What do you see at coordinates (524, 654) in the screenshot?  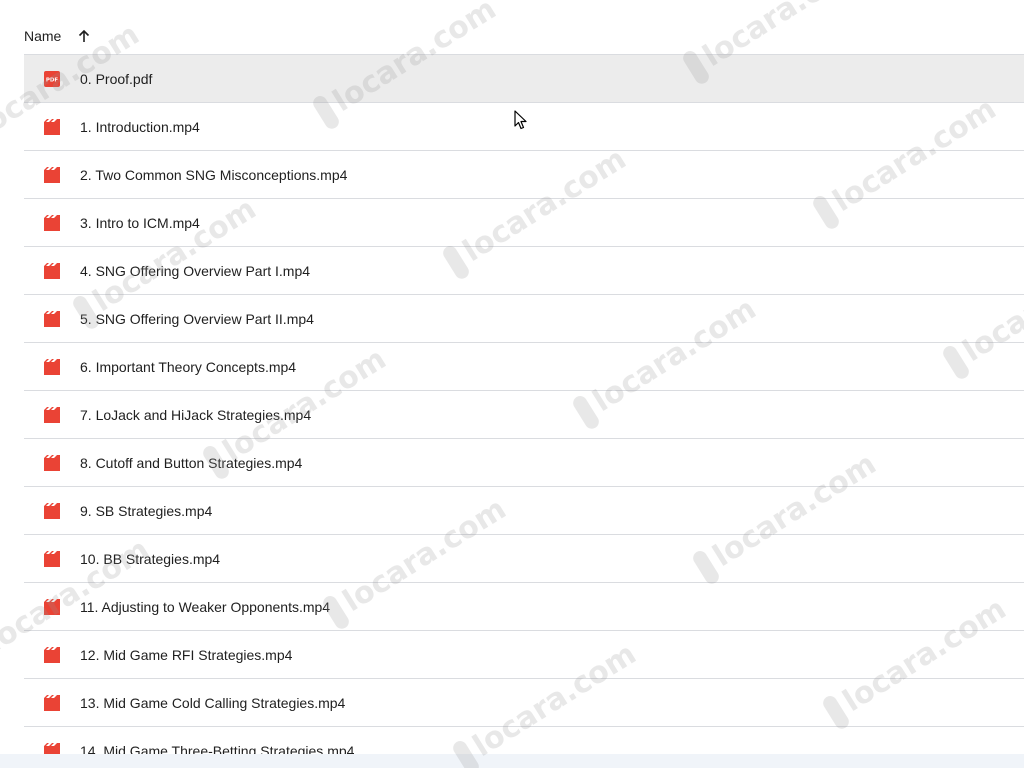 I see `file-row: 12. Mid Game RFI Strategies.mp4` at bounding box center [524, 654].